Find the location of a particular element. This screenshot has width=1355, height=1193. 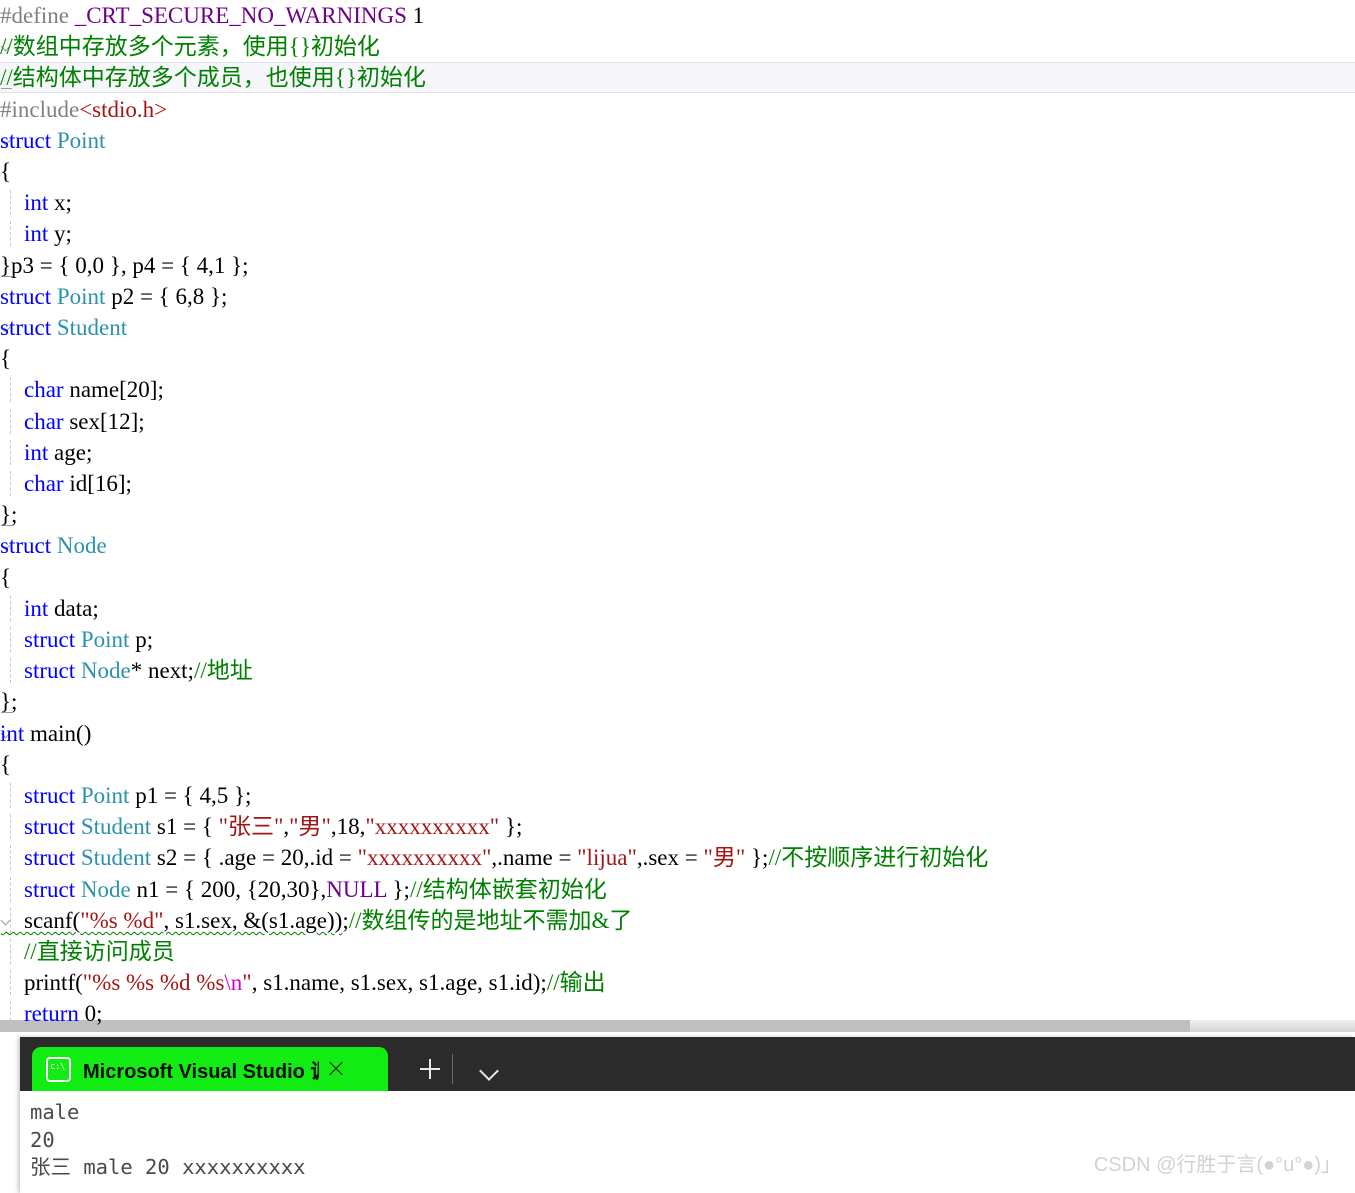

code-token: int is located at coordinates (36, 203).